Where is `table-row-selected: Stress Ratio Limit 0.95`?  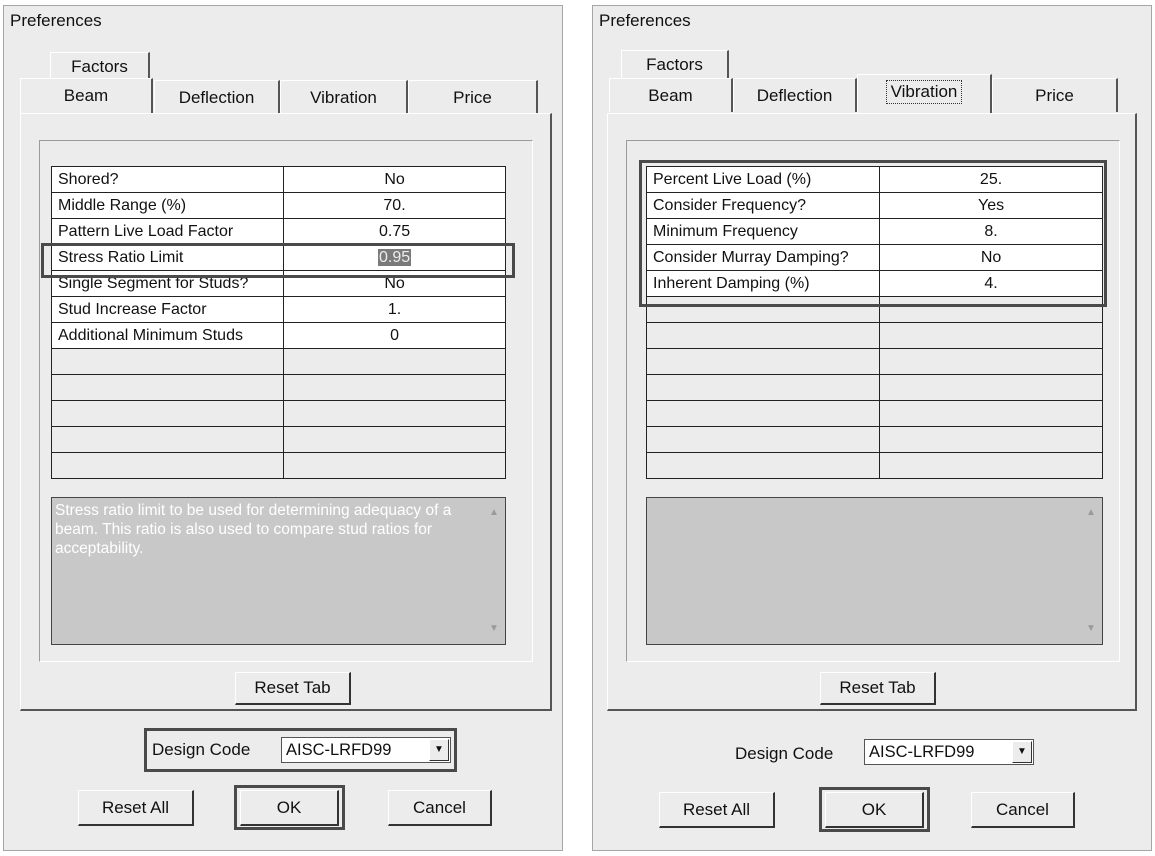
table-row-selected: Stress Ratio Limit 0.95 is located at coordinates (278, 257).